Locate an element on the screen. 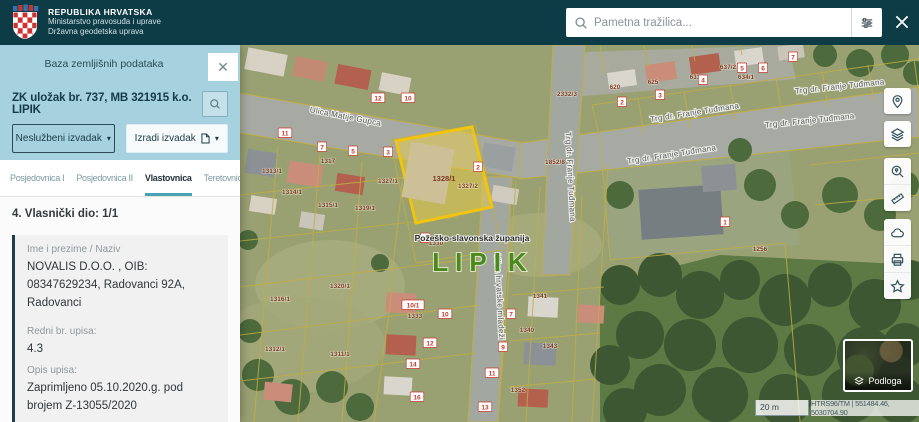 This screenshot has width=919, height=422. tab-teretovnica: Teretovnica is located at coordinates (222, 178).